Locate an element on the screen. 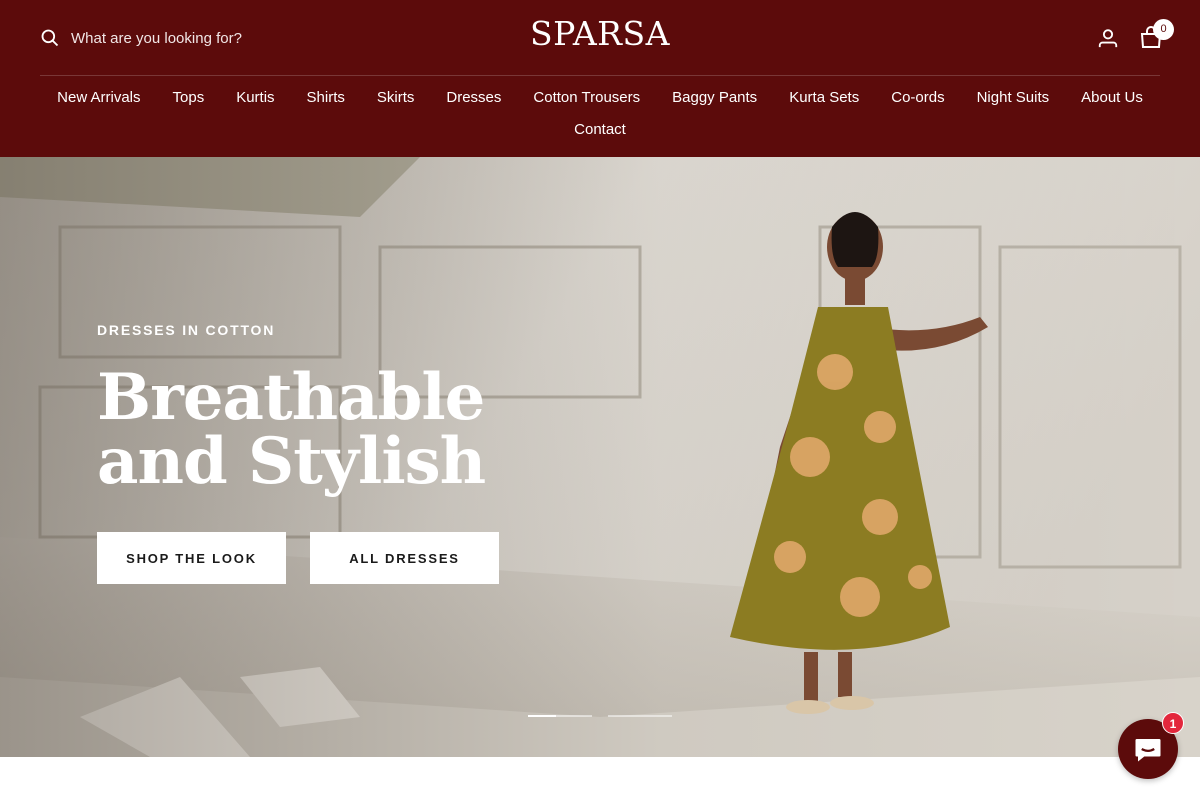 This screenshot has height=800, width=1200. nav-item-shirts: Shirts is located at coordinates (326, 97).